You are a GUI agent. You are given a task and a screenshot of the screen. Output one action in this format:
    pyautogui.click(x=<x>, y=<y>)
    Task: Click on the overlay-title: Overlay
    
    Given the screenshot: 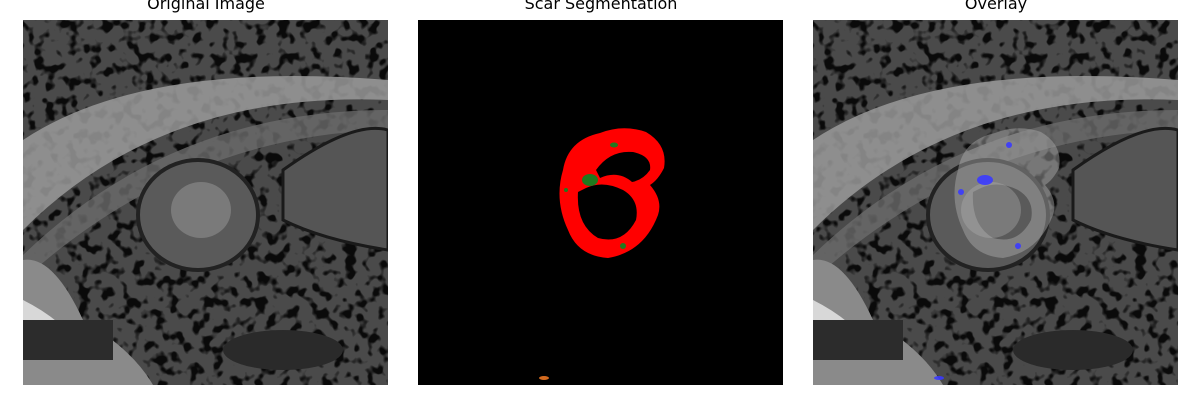 What is the action you would take?
    pyautogui.click(x=996, y=6)
    